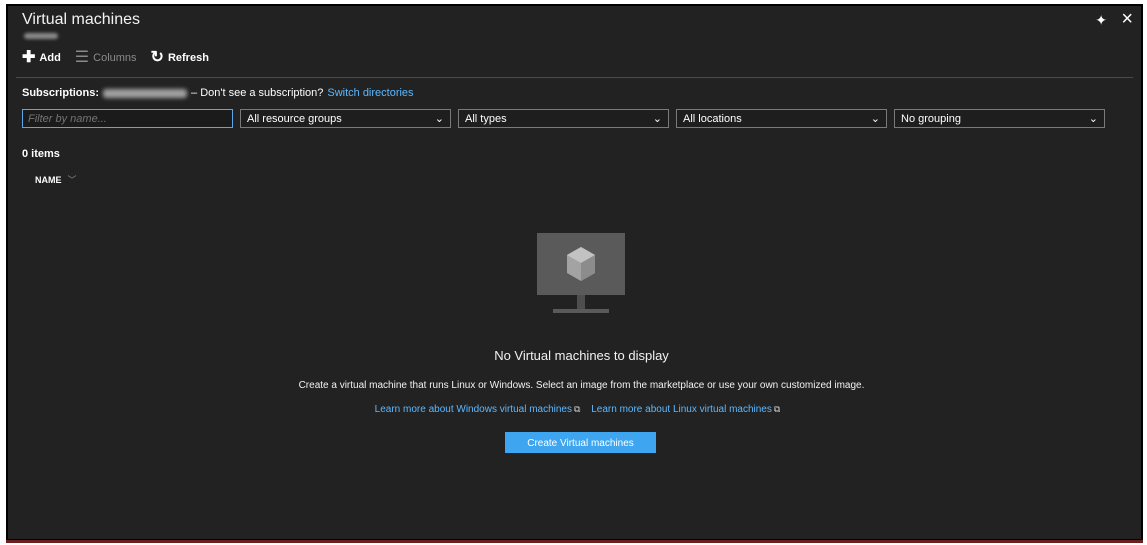 Image resolution: width=1147 pixels, height=545 pixels. What do you see at coordinates (712, 118) in the screenshot?
I see `locations-value: All locations` at bounding box center [712, 118].